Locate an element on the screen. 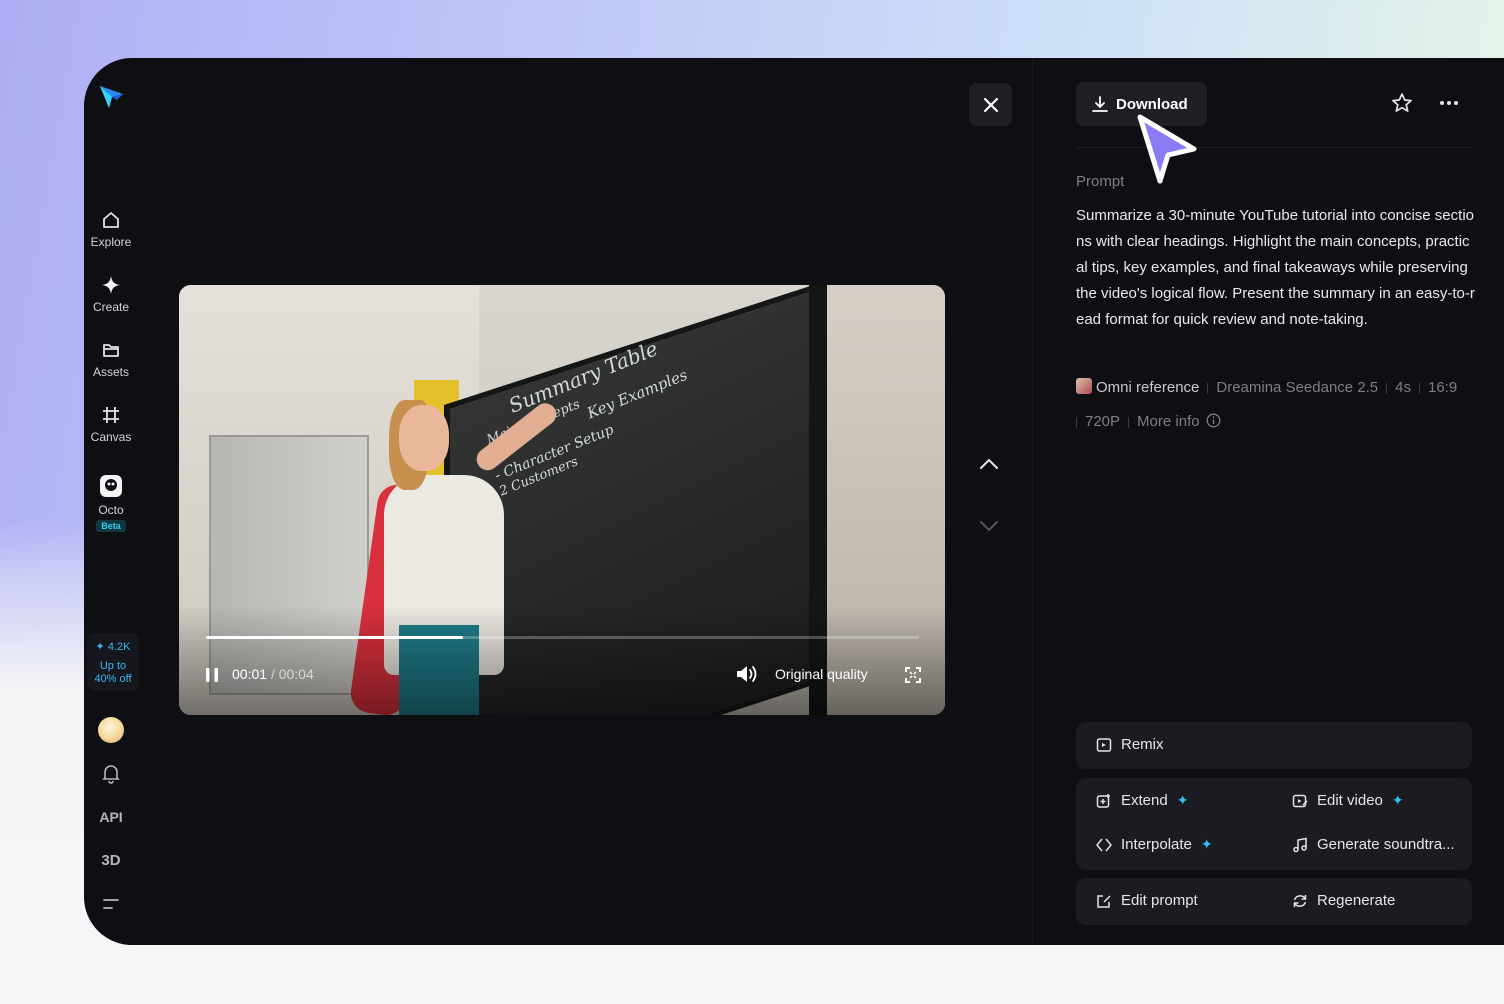 The width and height of the screenshot is (1504, 1004). volume-icon is located at coordinates (747, 674).